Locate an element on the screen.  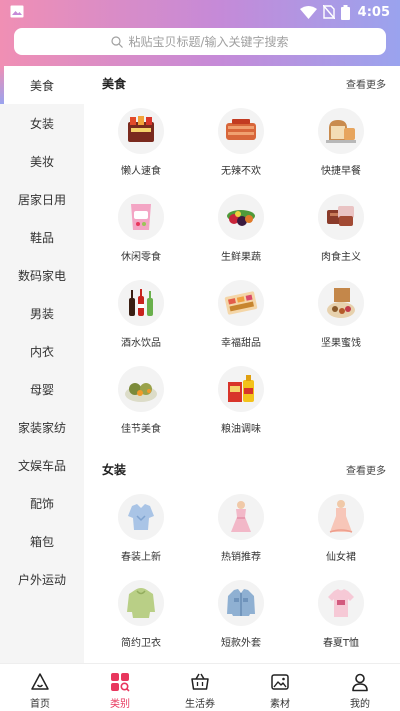
sidebar-item-label: 美妆 is located at coordinates (41, 161).